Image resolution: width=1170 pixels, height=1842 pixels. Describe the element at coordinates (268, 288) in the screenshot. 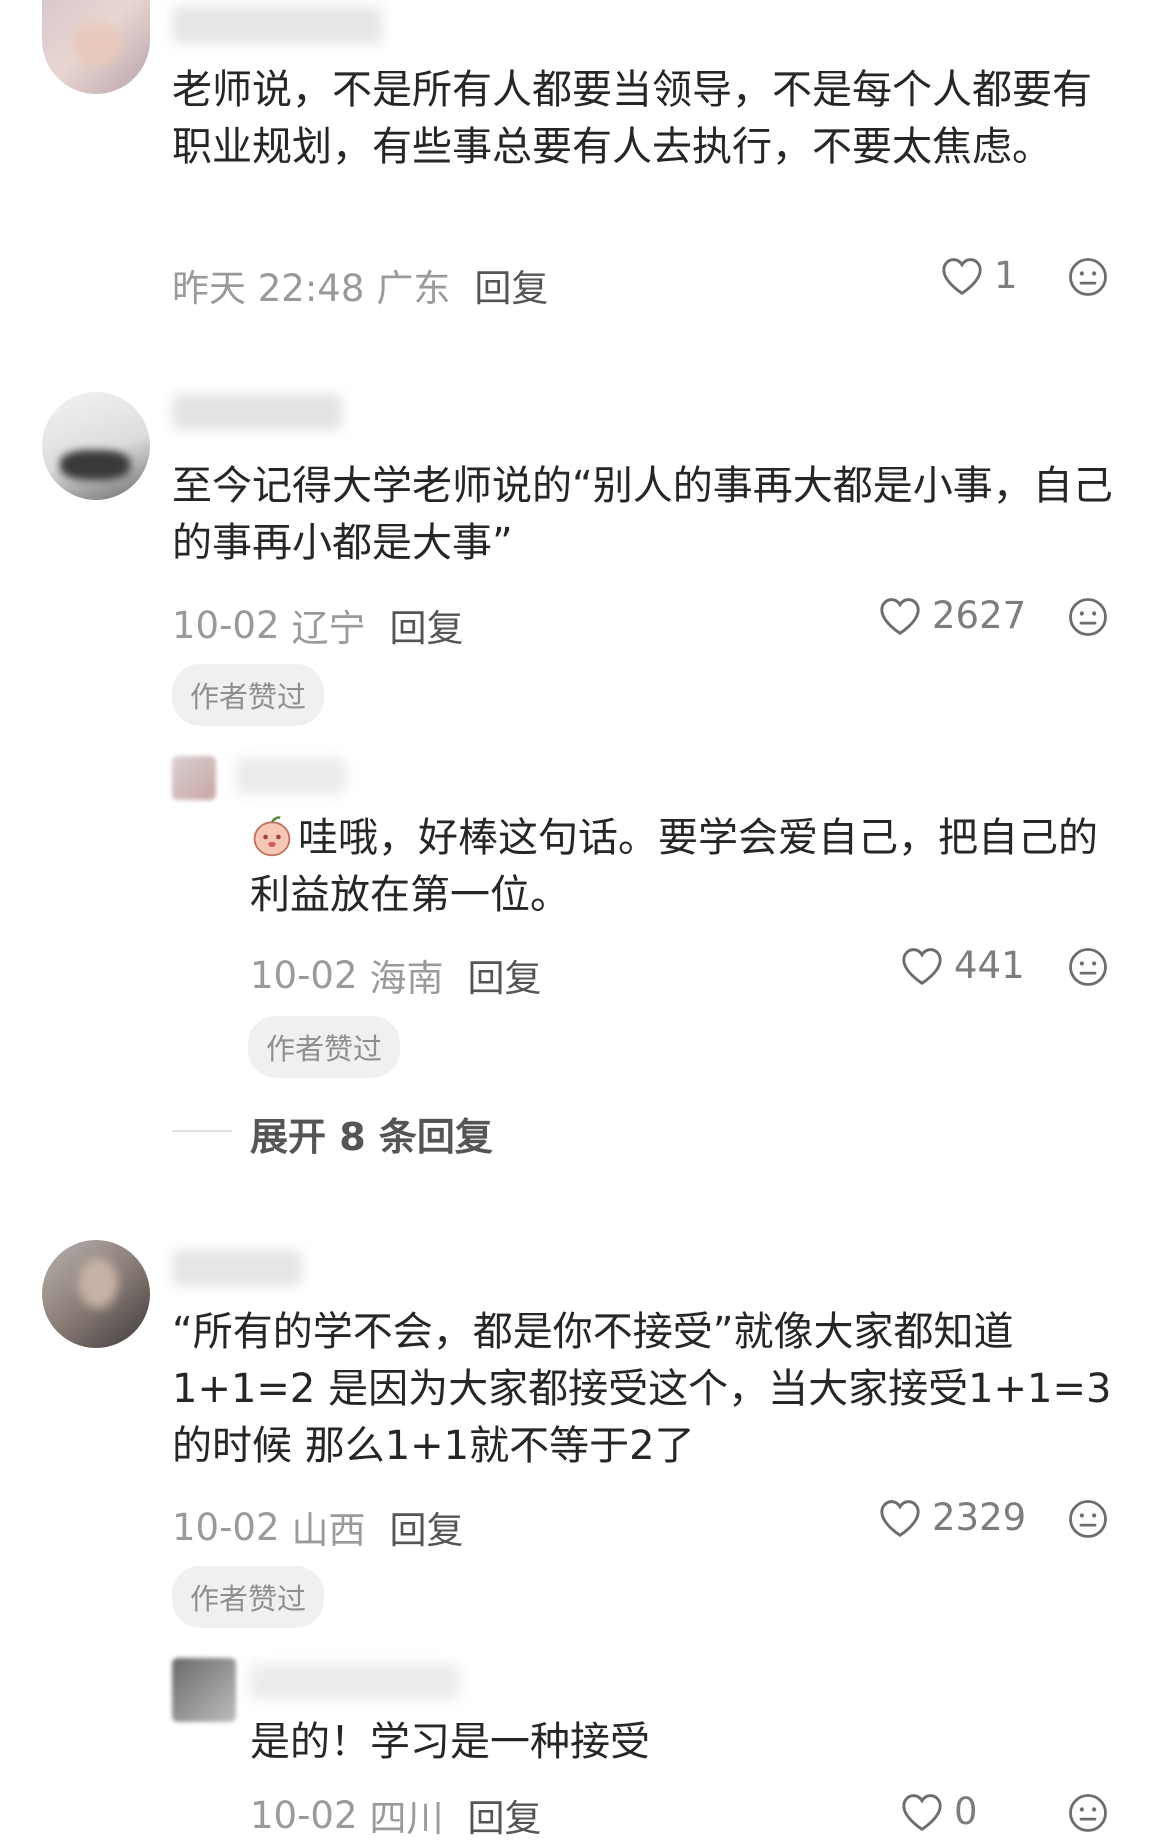

I see `comment-time: 昨天 22:48` at that location.